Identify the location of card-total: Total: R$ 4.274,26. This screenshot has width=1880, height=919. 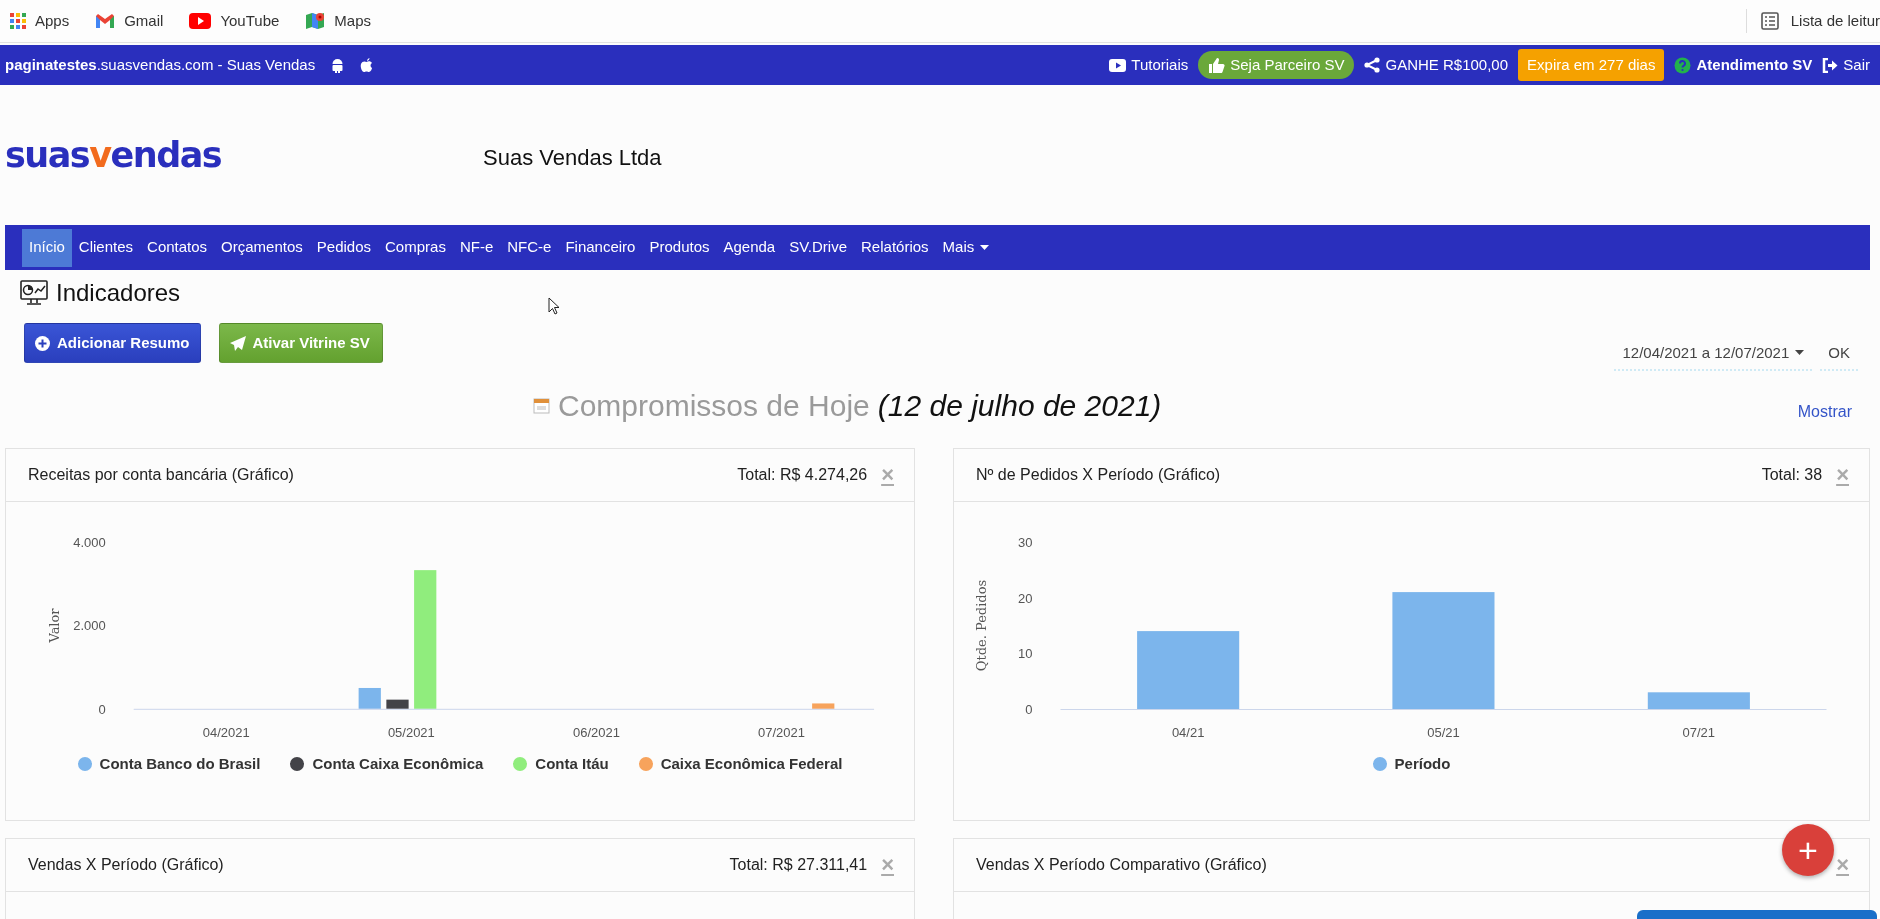
(802, 475).